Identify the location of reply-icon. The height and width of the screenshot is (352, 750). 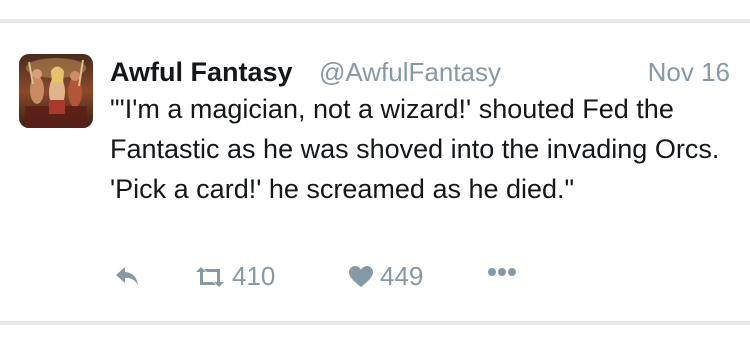
(127, 276).